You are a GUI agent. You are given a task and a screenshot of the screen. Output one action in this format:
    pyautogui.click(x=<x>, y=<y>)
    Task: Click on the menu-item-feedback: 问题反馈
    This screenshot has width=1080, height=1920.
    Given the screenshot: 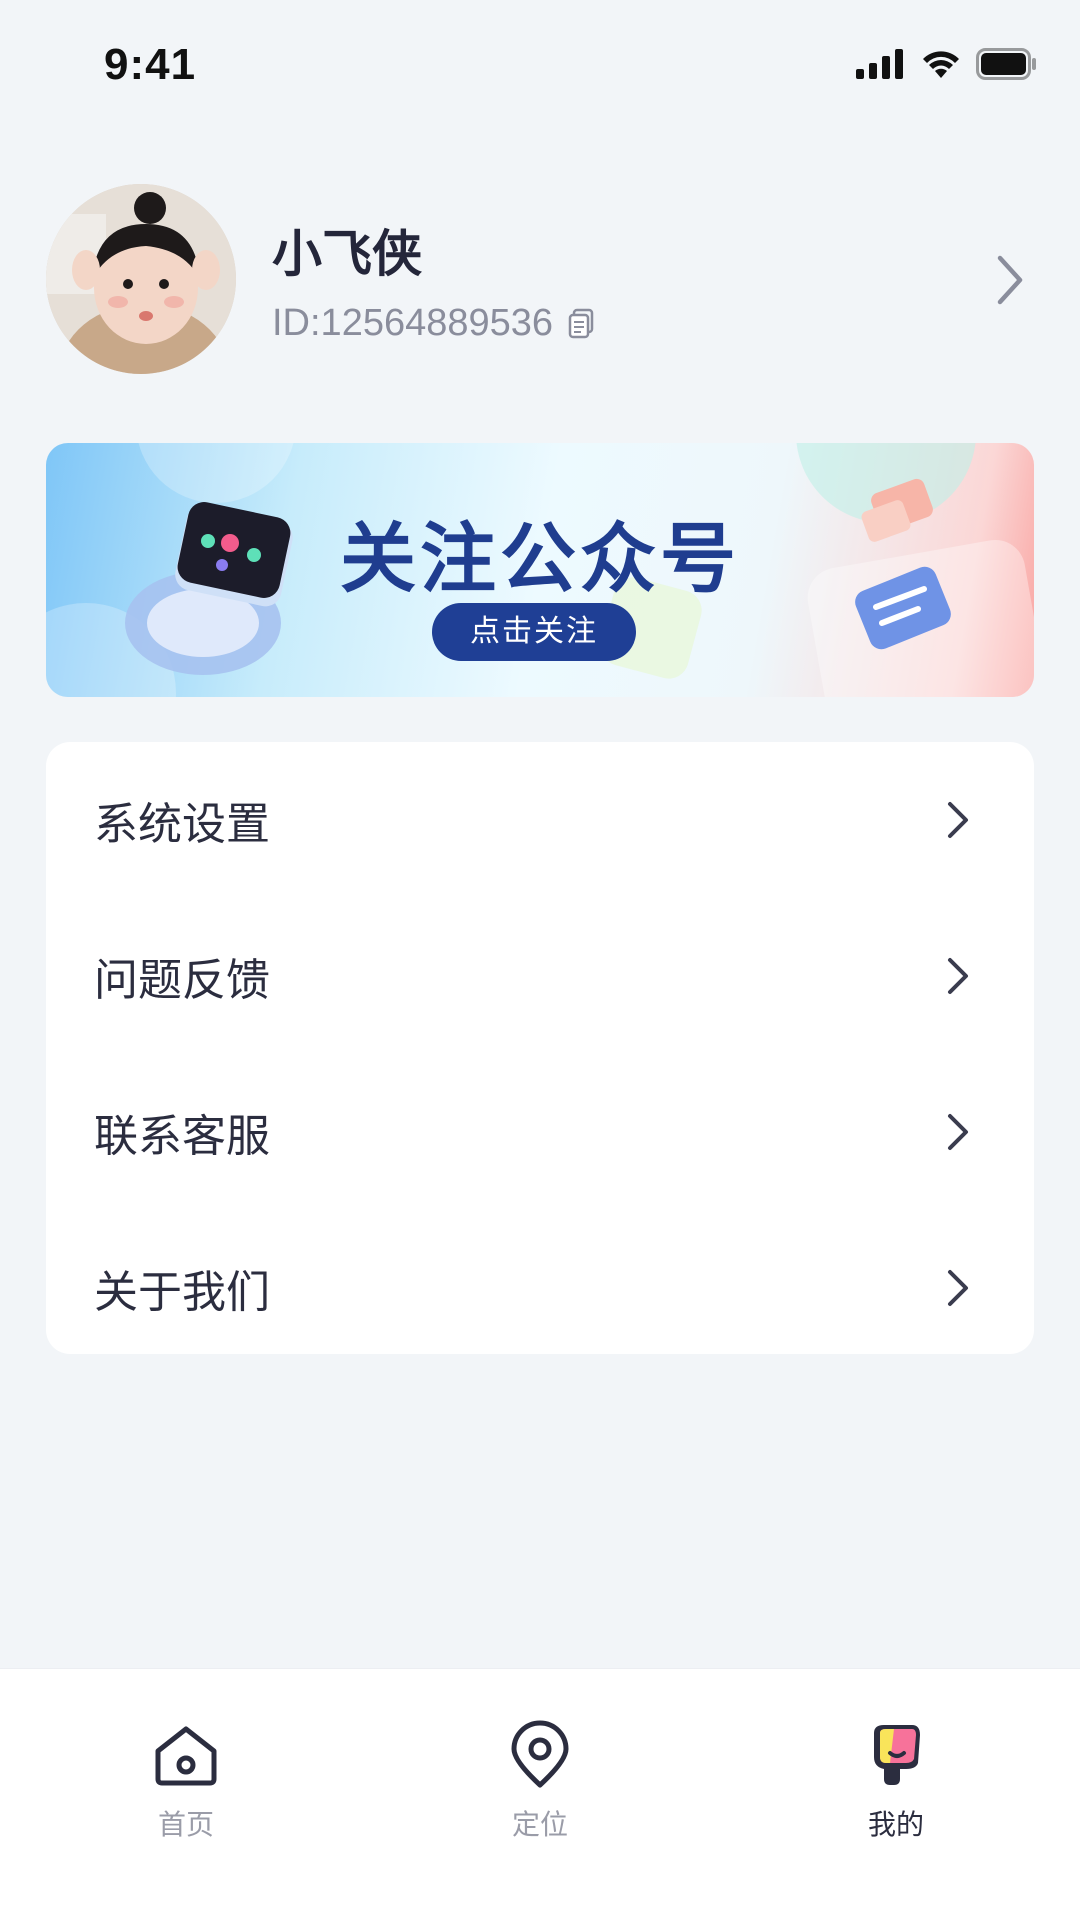 What is the action you would take?
    pyautogui.click(x=540, y=976)
    